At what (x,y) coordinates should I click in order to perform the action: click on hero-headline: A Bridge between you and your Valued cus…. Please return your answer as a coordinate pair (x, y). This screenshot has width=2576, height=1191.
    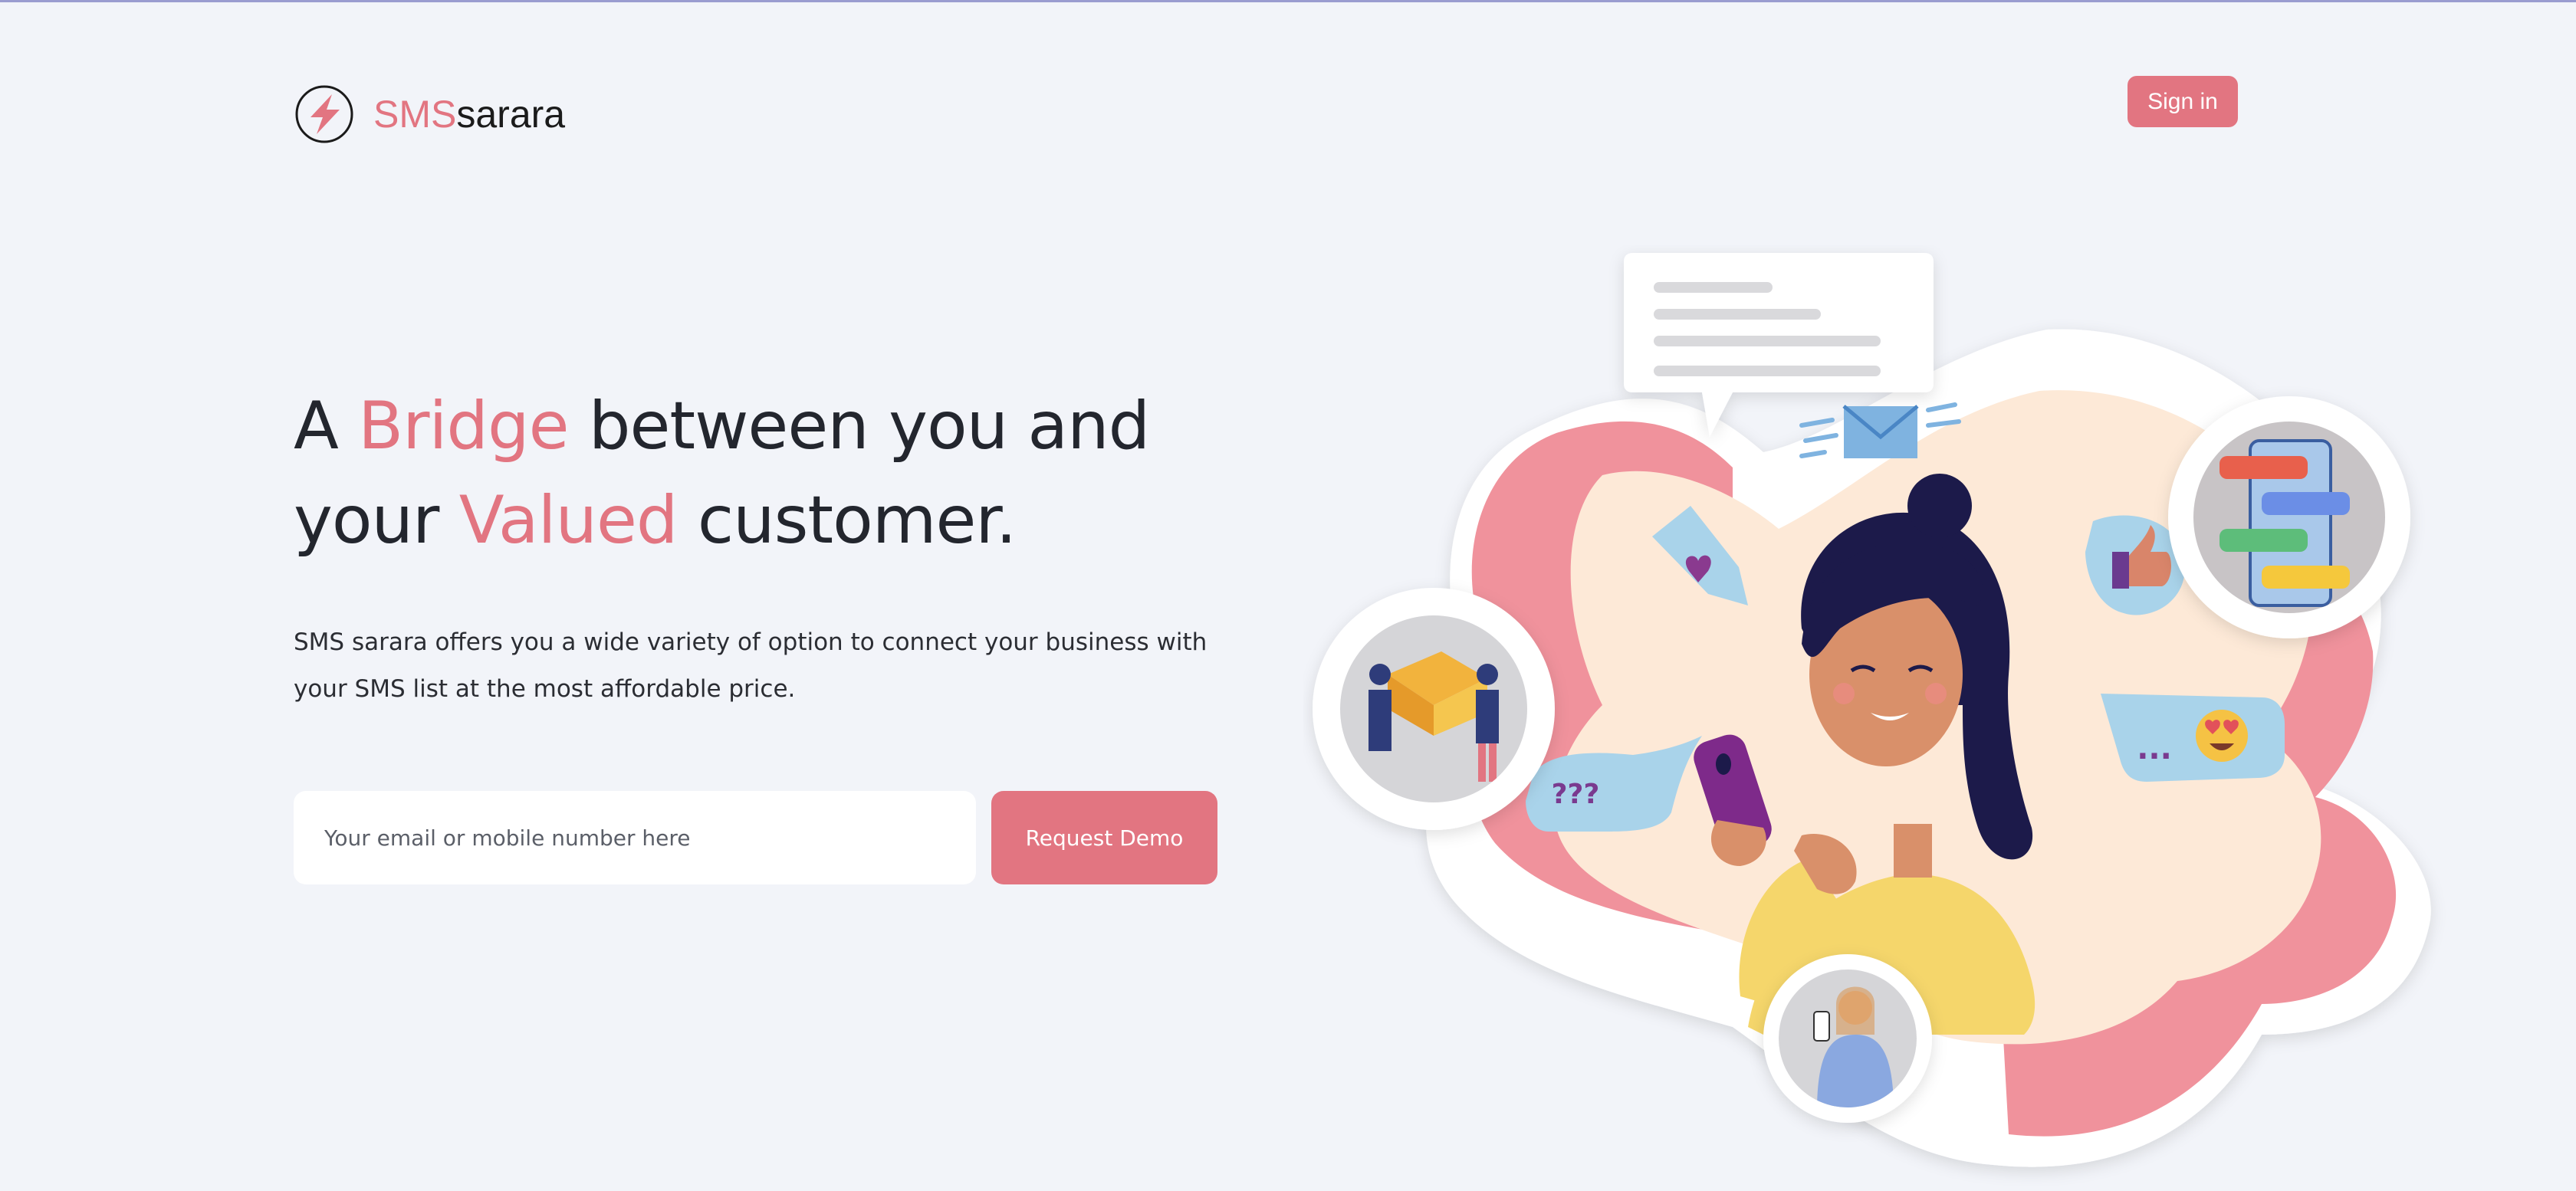
    Looking at the image, I should click on (800, 473).